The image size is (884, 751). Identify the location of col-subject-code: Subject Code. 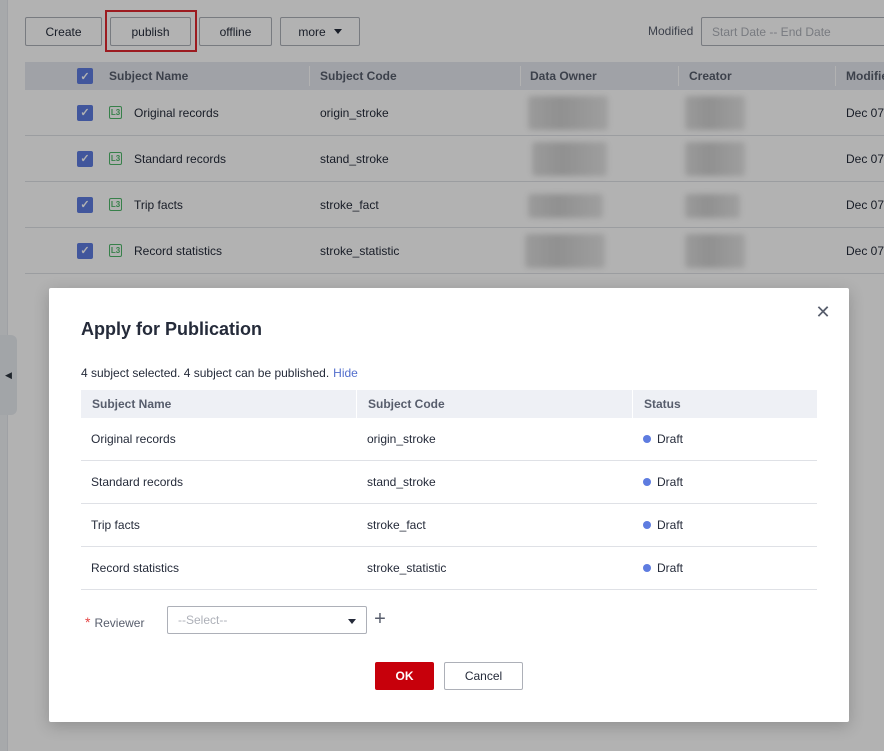
(406, 404).